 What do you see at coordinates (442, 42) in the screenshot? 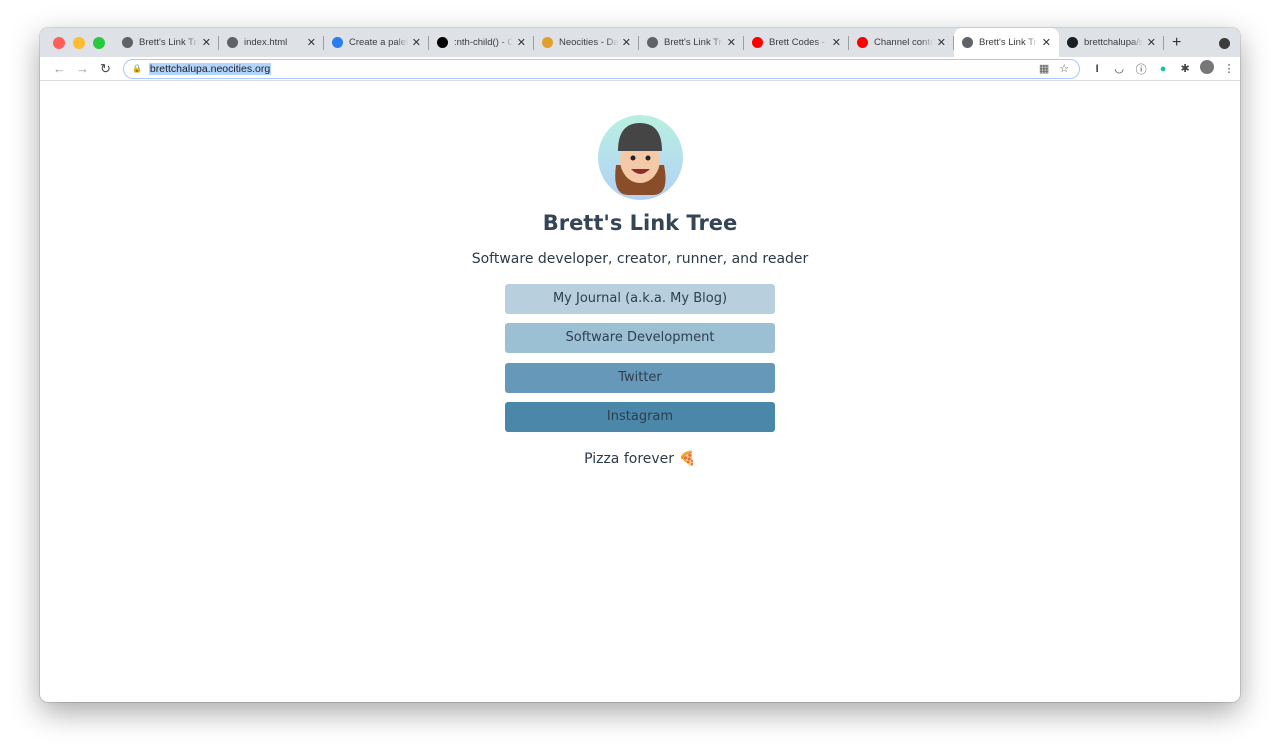
I see `css-tricks-icon` at bounding box center [442, 42].